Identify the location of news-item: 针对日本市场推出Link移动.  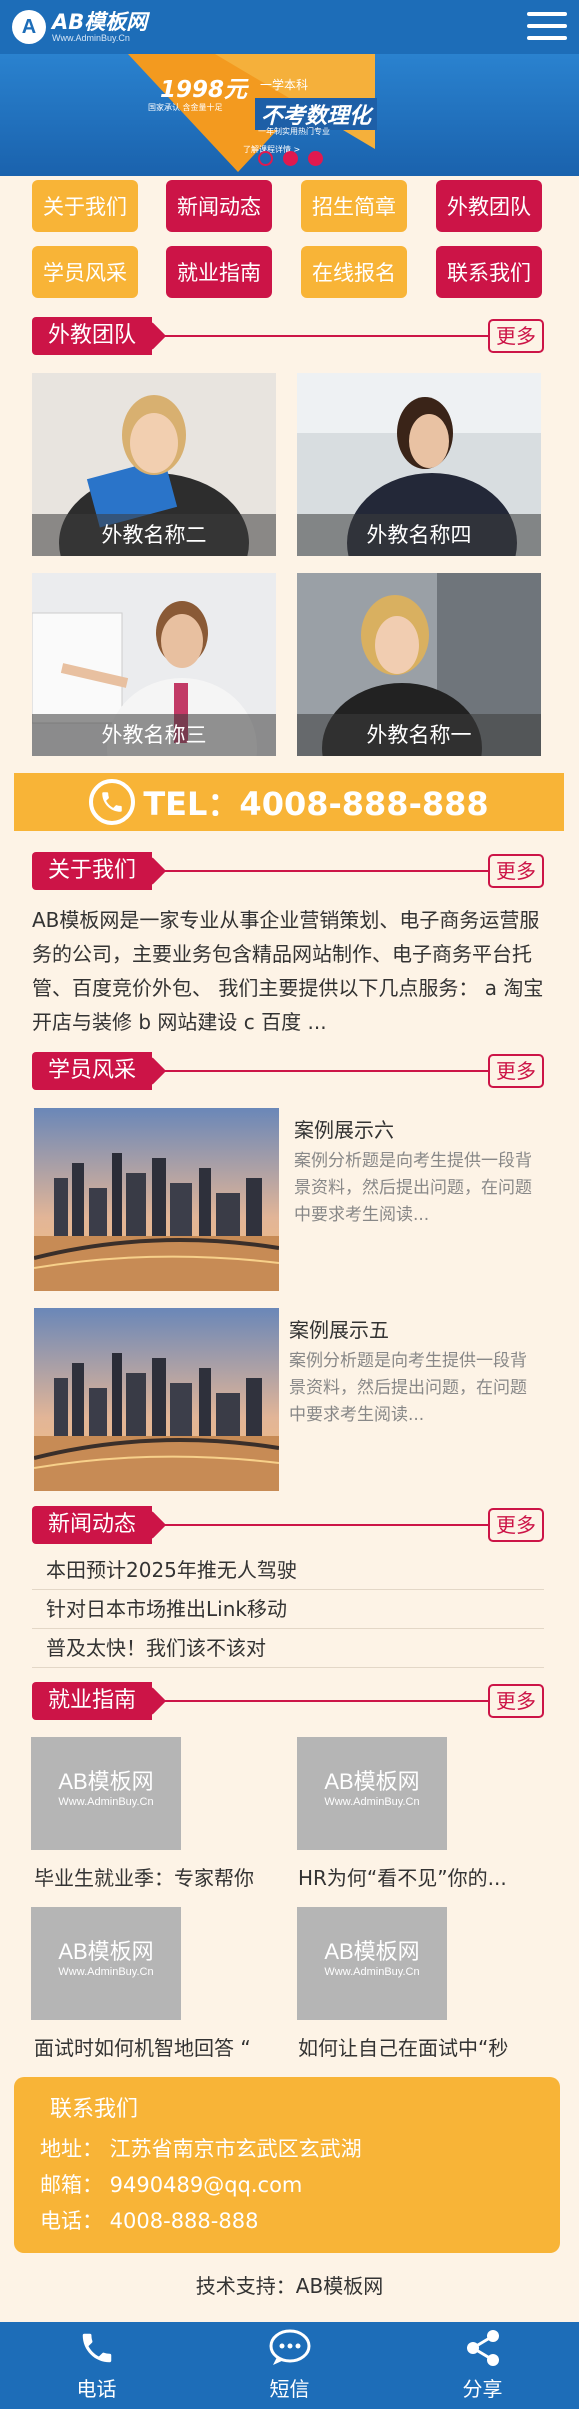
(288, 1609).